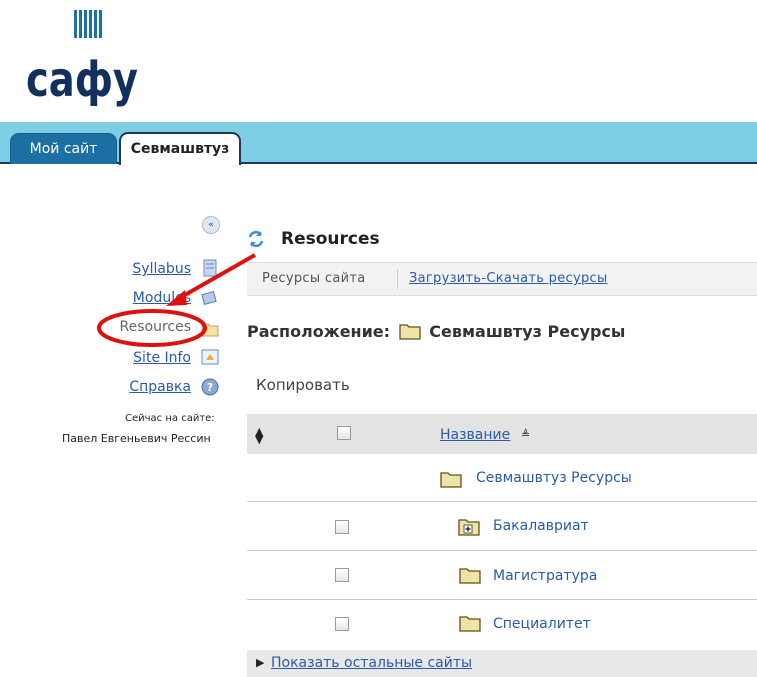  I want to click on annotation-arrow-line, so click(215, 277).